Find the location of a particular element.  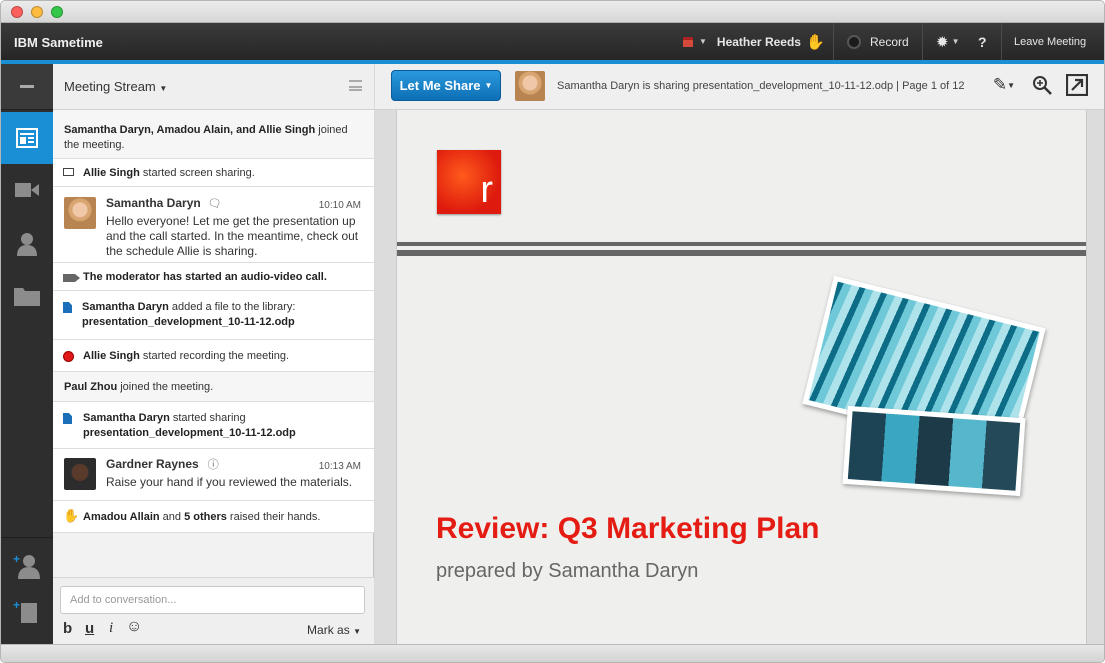

left-rail: + + is located at coordinates (27, 354).